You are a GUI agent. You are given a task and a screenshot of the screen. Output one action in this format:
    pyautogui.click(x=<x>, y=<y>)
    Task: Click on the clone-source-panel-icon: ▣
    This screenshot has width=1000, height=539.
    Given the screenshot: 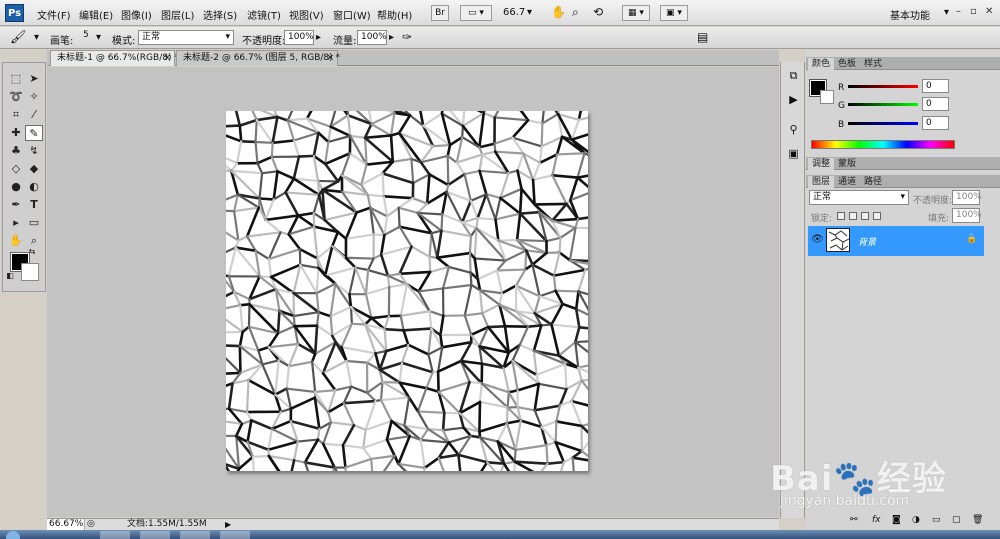 What is the action you would take?
    pyautogui.click(x=793, y=154)
    